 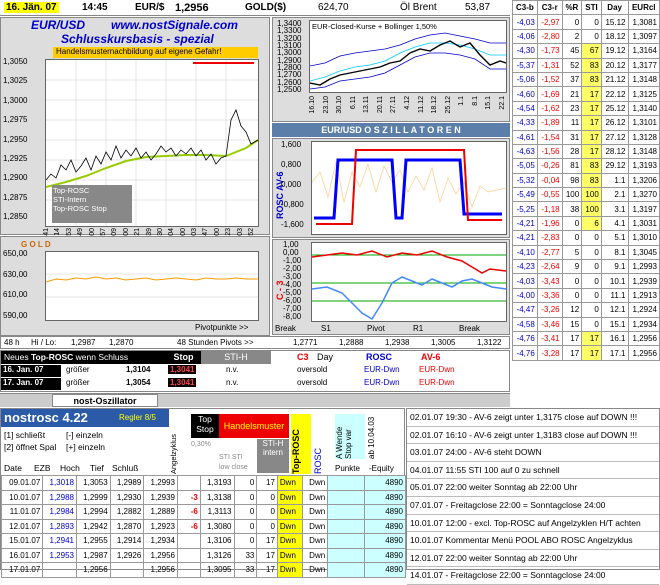 I want to click on regler-label: Regler 8/5, so click(x=137, y=417).